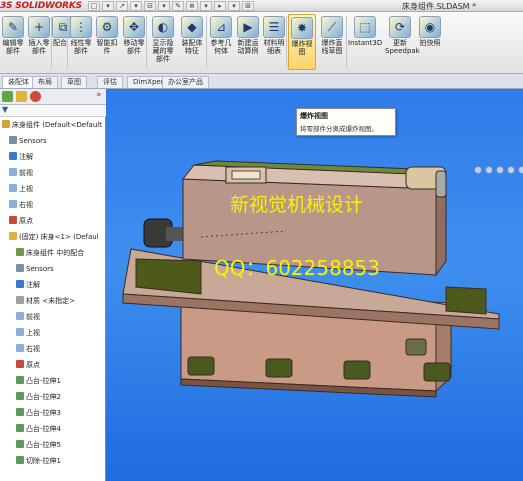  Describe the element at coordinates (18, 82) in the screenshot. I see `tab-0: 装配体` at that location.